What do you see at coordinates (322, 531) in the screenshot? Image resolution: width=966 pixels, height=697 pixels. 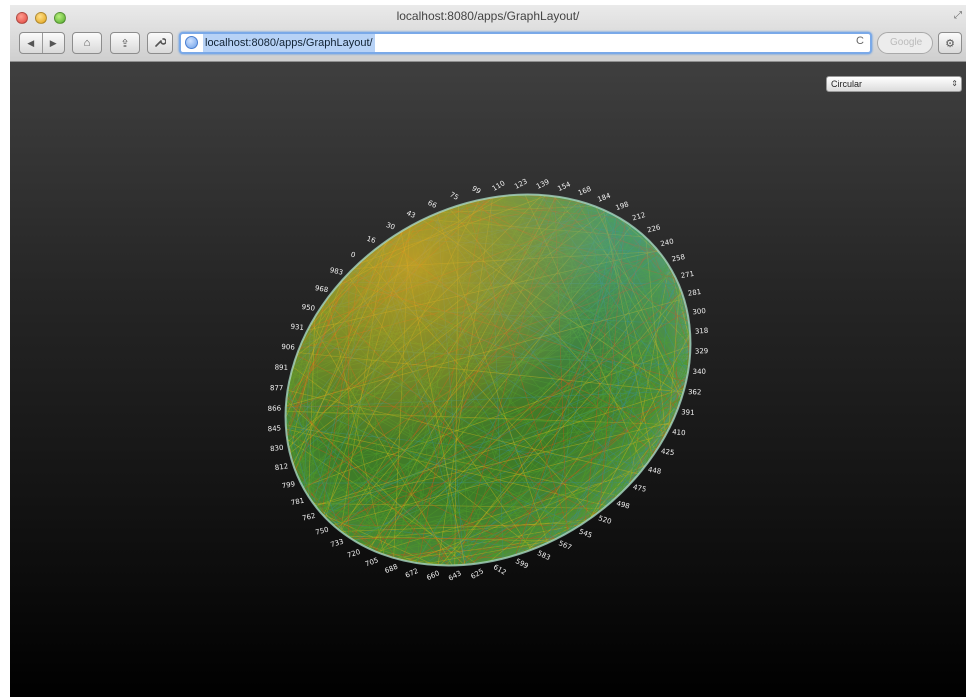 I see `node-label: 750` at bounding box center [322, 531].